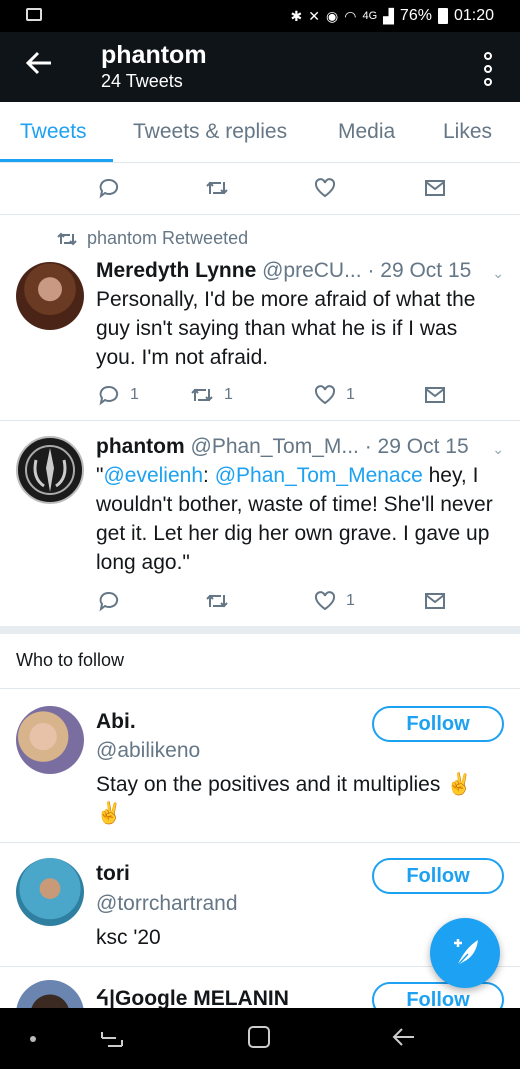  Describe the element at coordinates (168, 238) in the screenshot. I see `retweet-label-text: phantom Retweeted` at that location.